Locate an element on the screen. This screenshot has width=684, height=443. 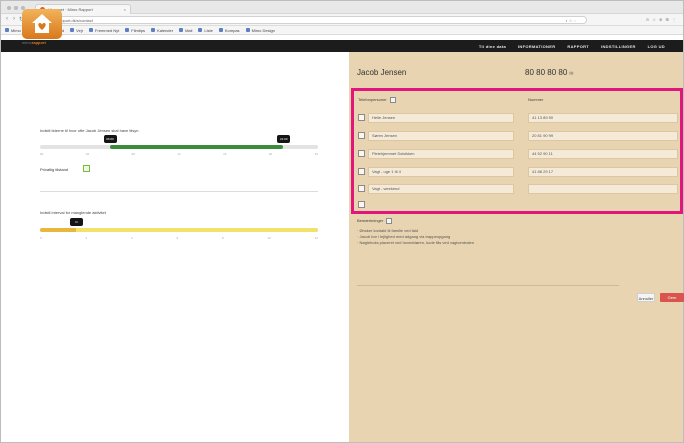
back-arrow-icon: ‹ is located at coordinates (7, 19).